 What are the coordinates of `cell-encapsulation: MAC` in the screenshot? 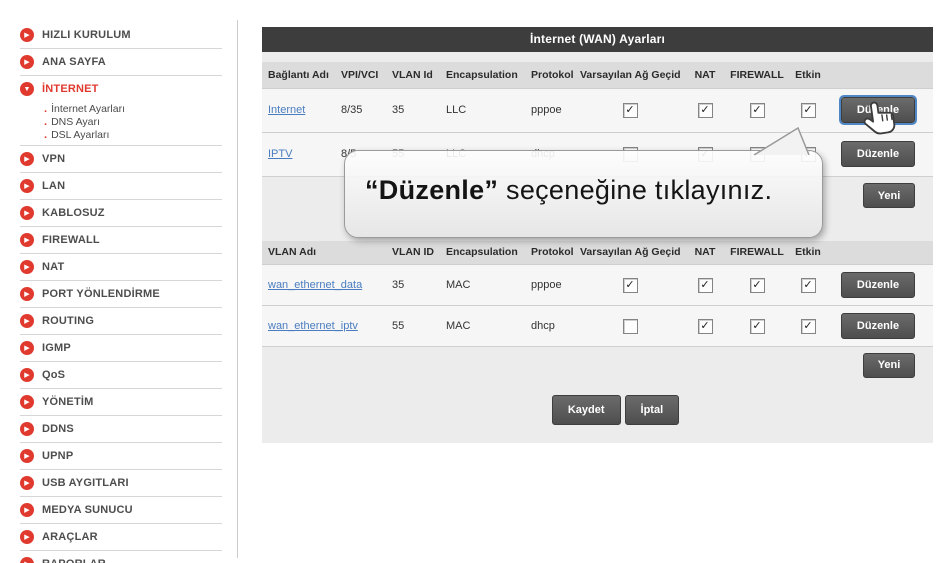 It's located at (458, 326).